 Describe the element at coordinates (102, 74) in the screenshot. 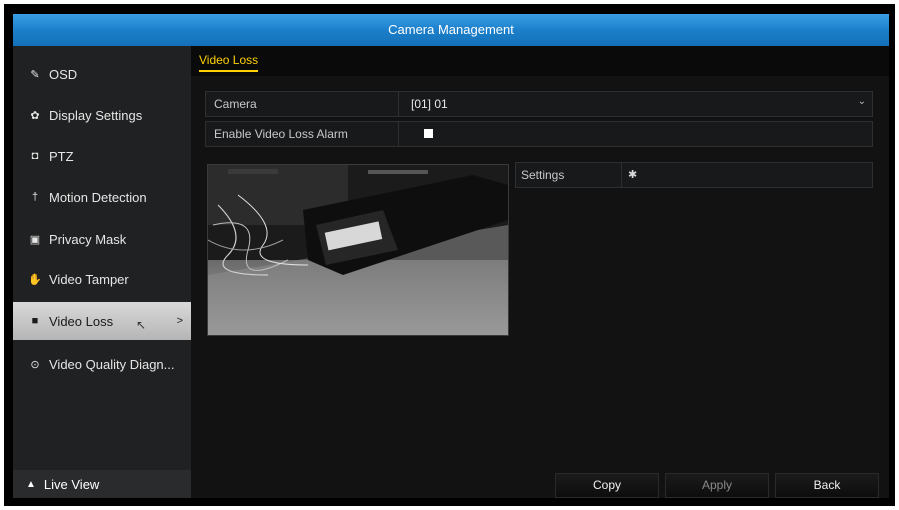

I see `sidebar-item-osd: ✎ OSD` at that location.